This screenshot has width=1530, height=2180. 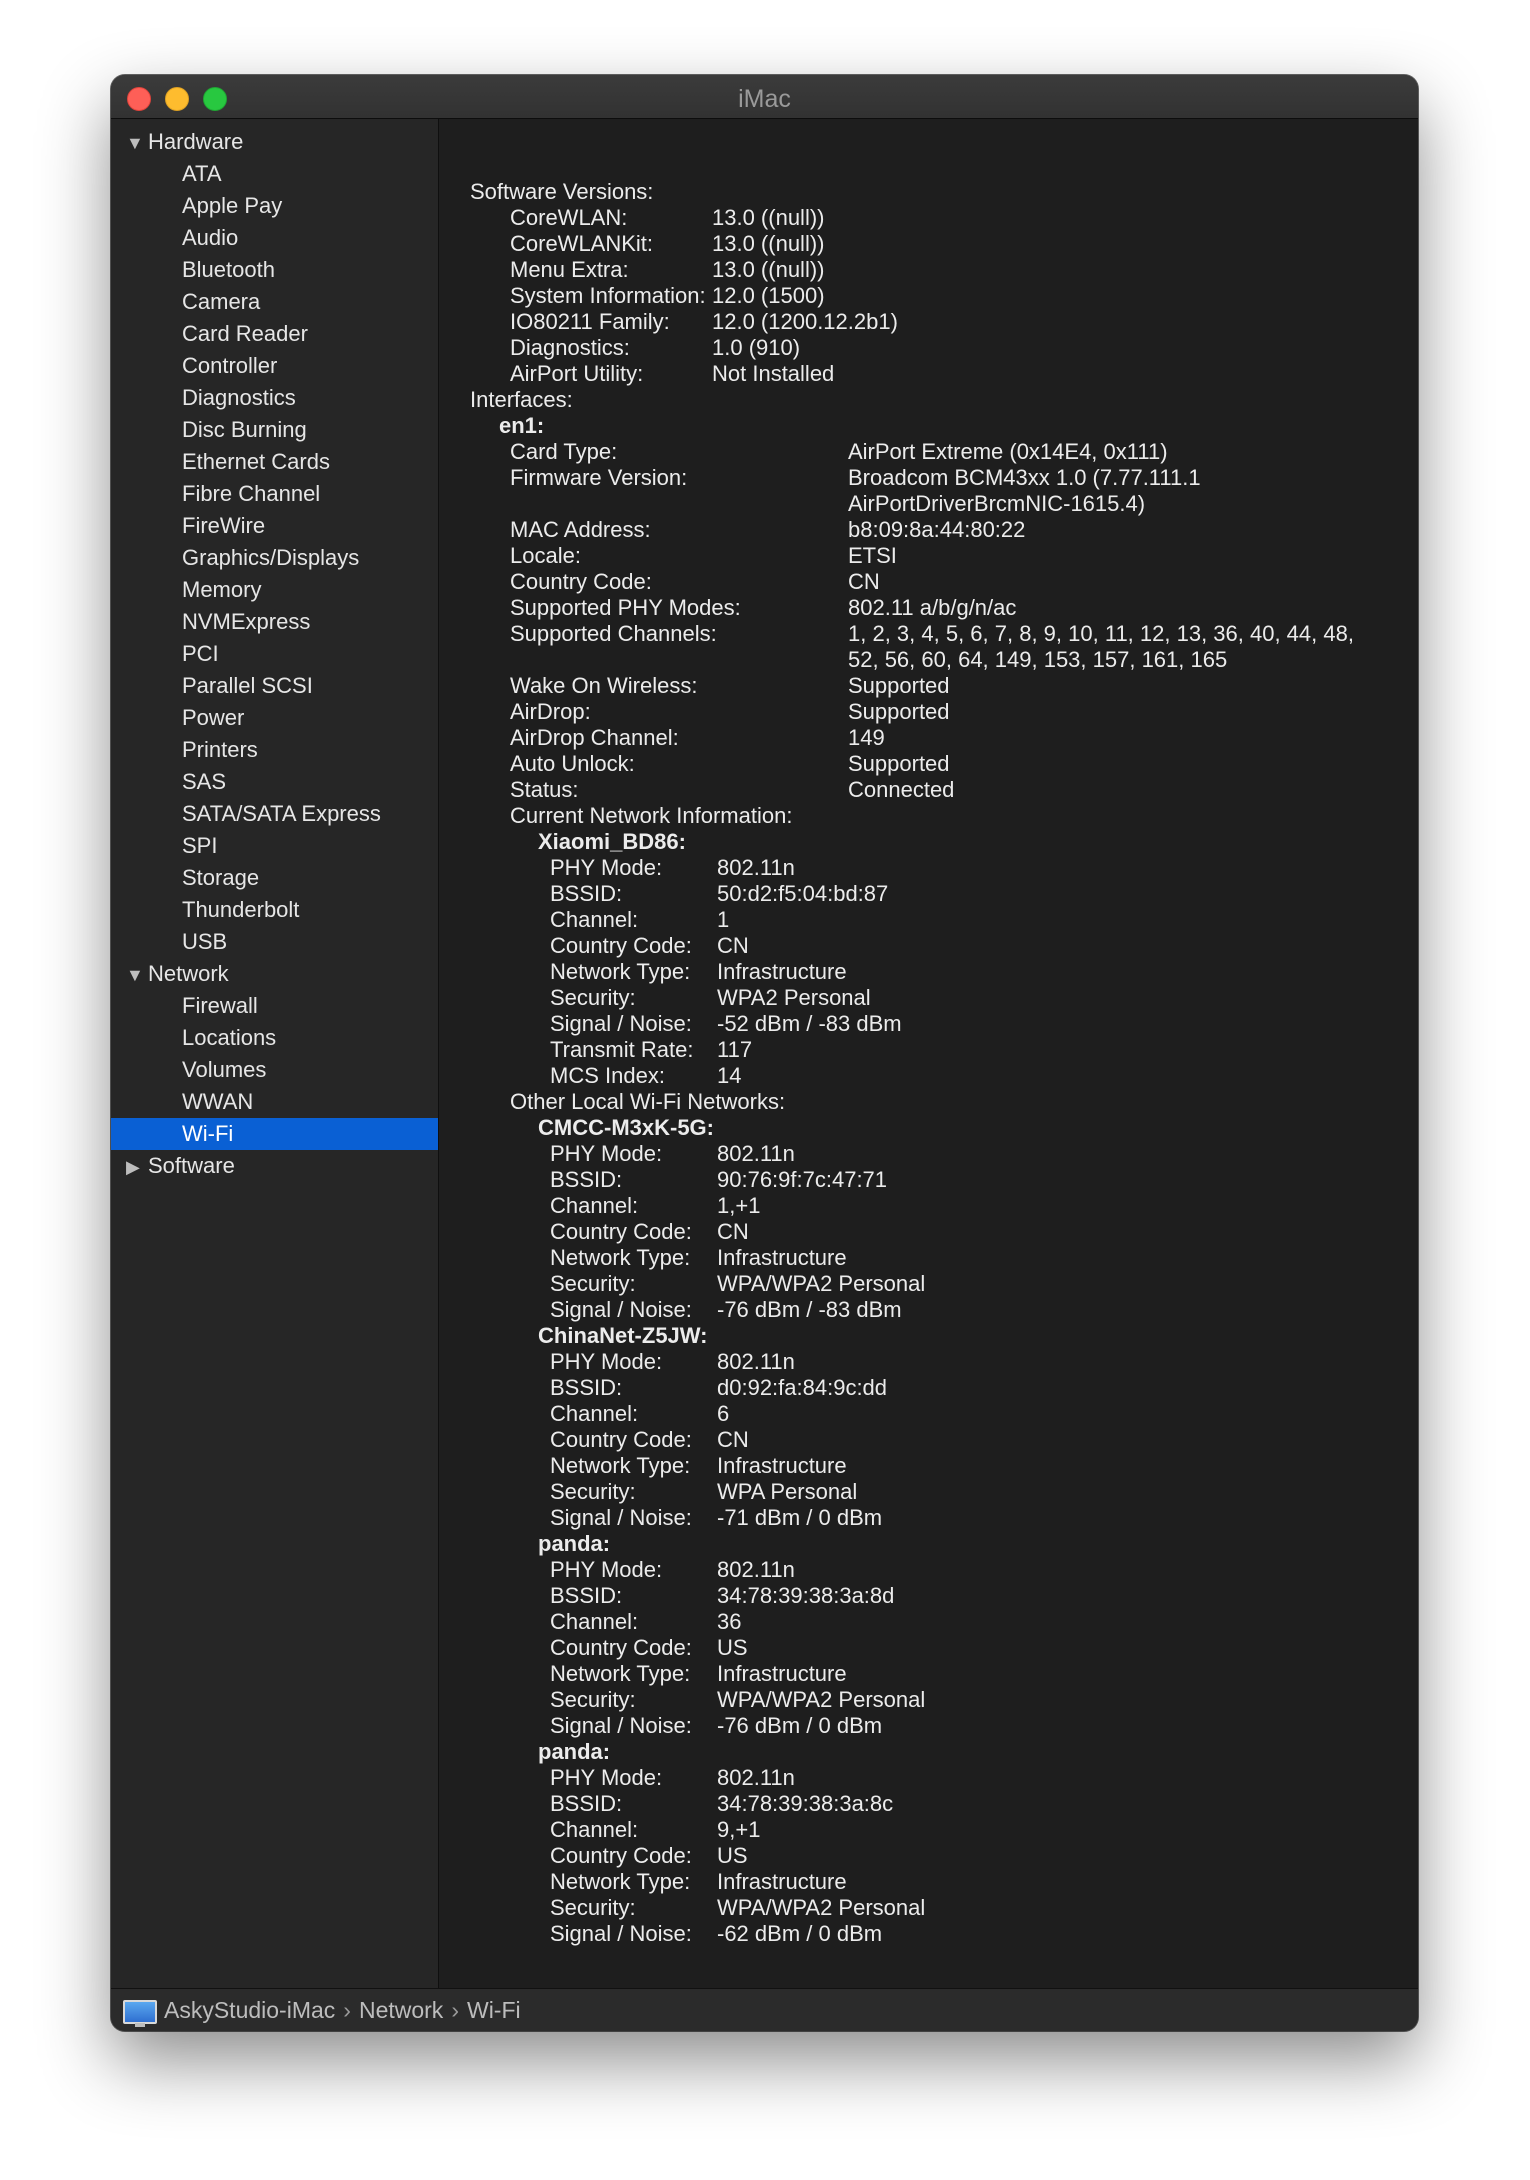 What do you see at coordinates (274, 398) in the screenshot?
I see `sidebar-item-diagnostics: Diagnostics` at bounding box center [274, 398].